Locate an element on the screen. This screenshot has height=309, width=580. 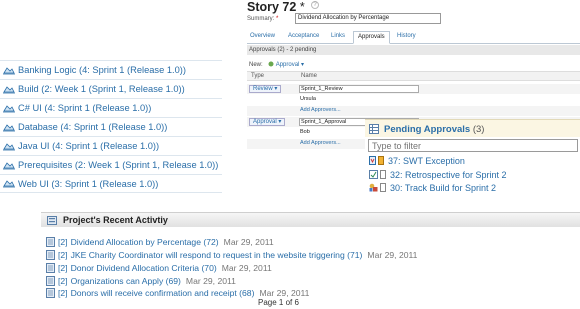
tab-approvals: Approvals is located at coordinates (371, 37).